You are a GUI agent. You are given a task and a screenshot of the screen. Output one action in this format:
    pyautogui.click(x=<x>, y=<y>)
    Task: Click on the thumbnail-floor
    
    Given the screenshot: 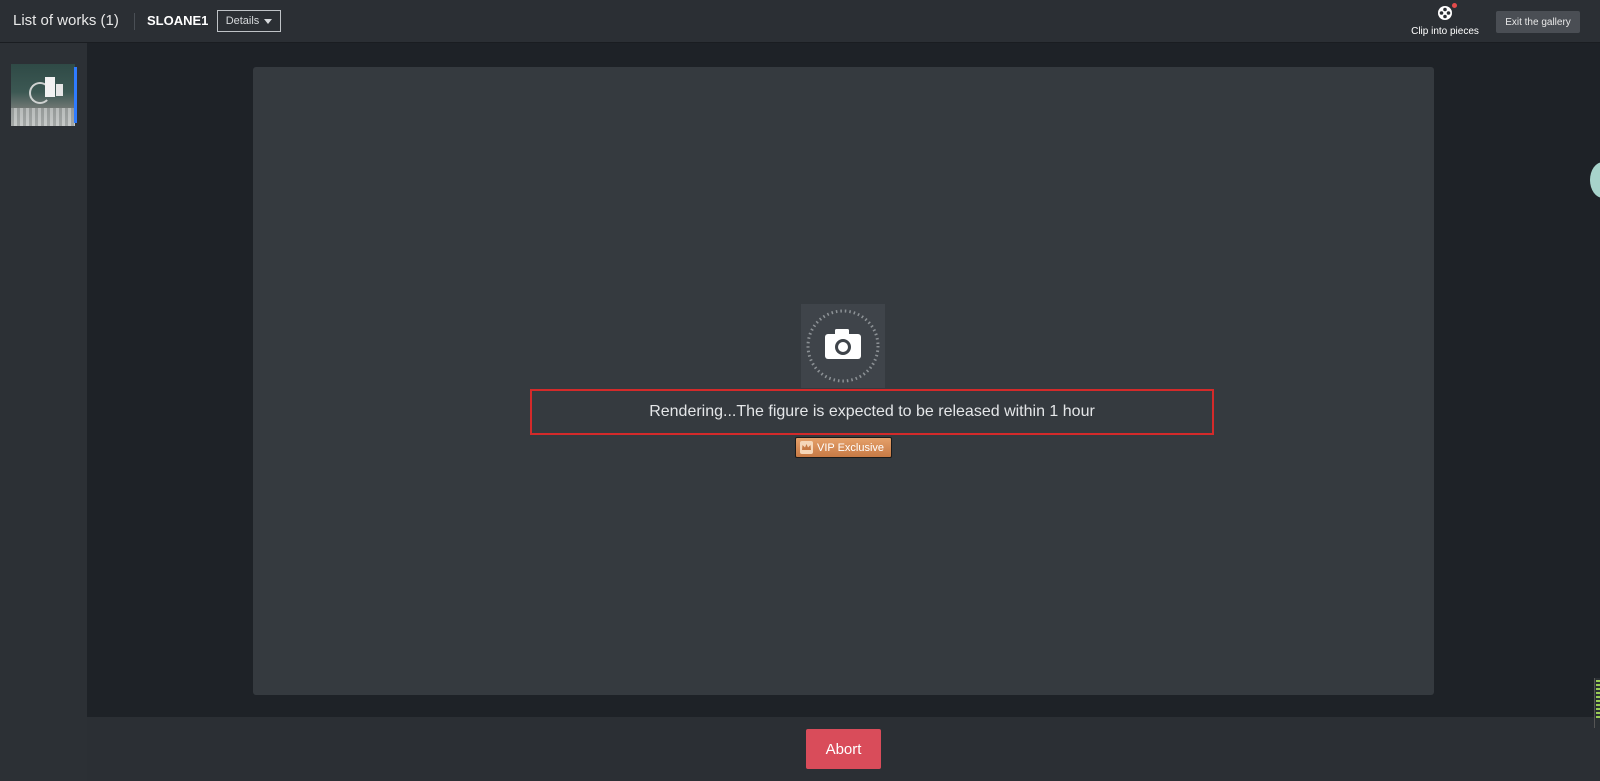 What is the action you would take?
    pyautogui.click(x=43, y=117)
    